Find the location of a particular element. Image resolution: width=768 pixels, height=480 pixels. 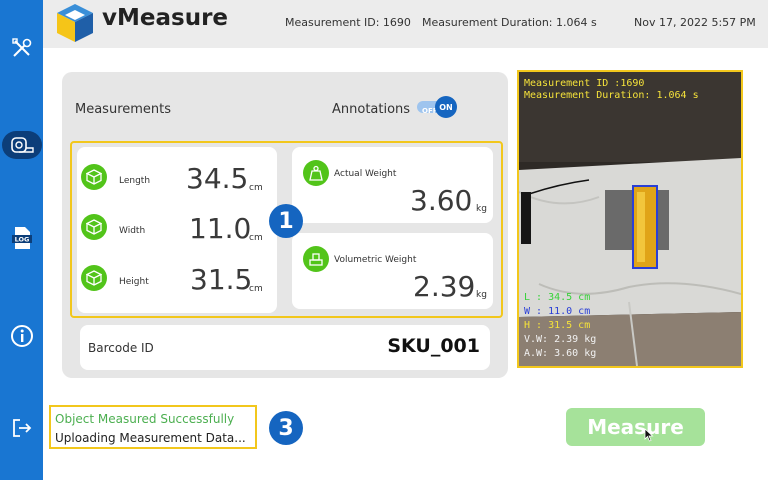

logout-icon is located at coordinates (21, 428).